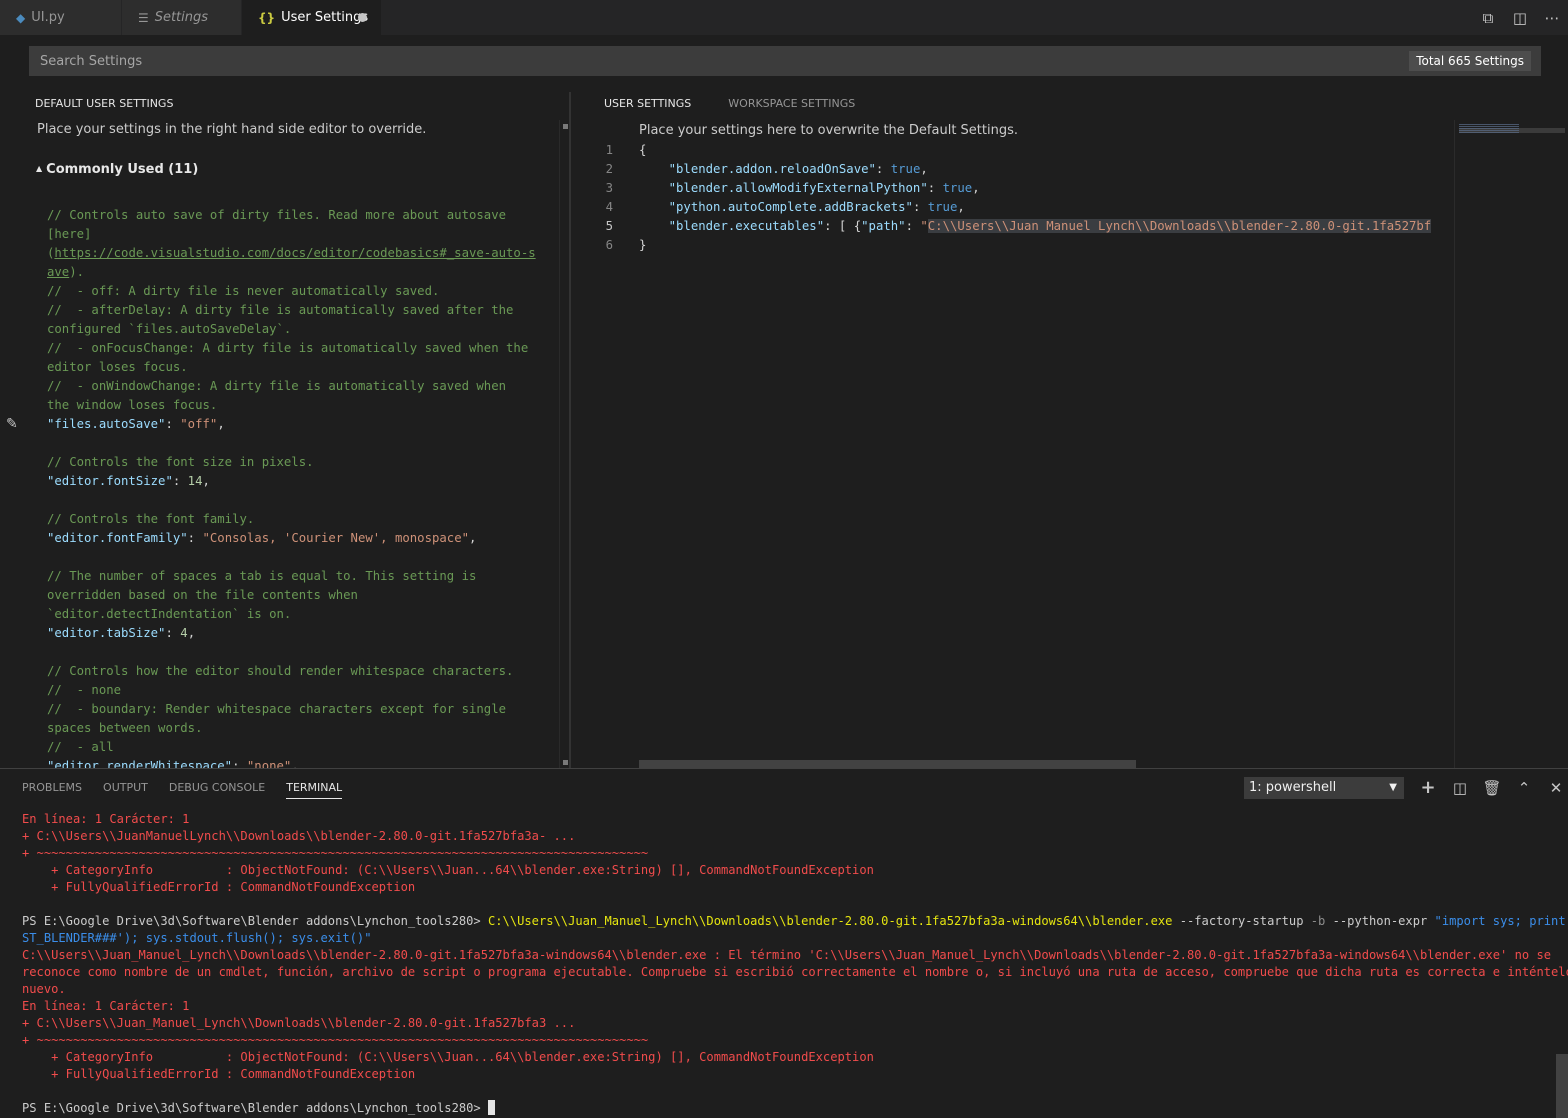 The width and height of the screenshot is (1568, 1118). What do you see at coordinates (843, 226) in the screenshot?
I see `code-token: : [ {` at bounding box center [843, 226].